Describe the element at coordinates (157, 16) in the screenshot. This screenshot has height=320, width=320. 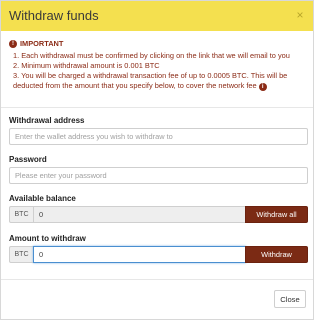
I see `modal-header: Withdraw funds ×` at that location.